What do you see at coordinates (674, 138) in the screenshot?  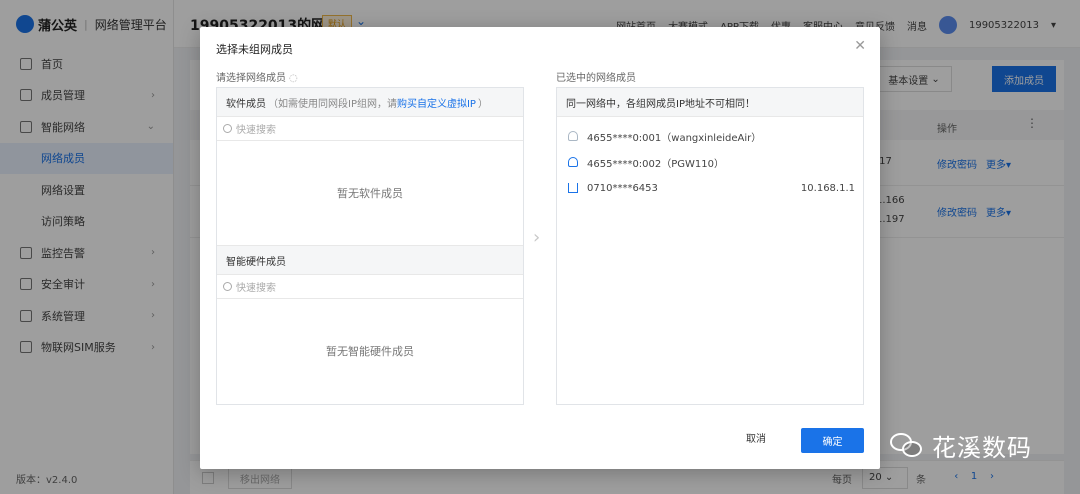 I see `member-name: 4655****0:001（wangxinleideAir）` at bounding box center [674, 138].